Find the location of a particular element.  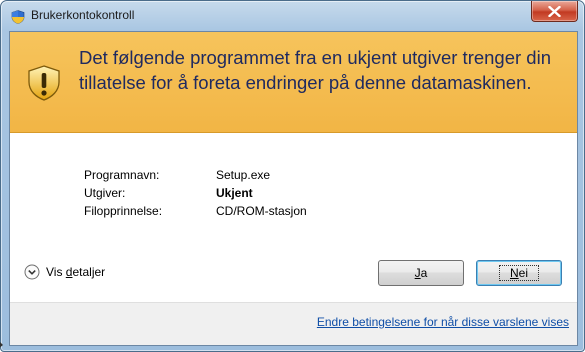

no-button-label: Nei is located at coordinates (518, 273).